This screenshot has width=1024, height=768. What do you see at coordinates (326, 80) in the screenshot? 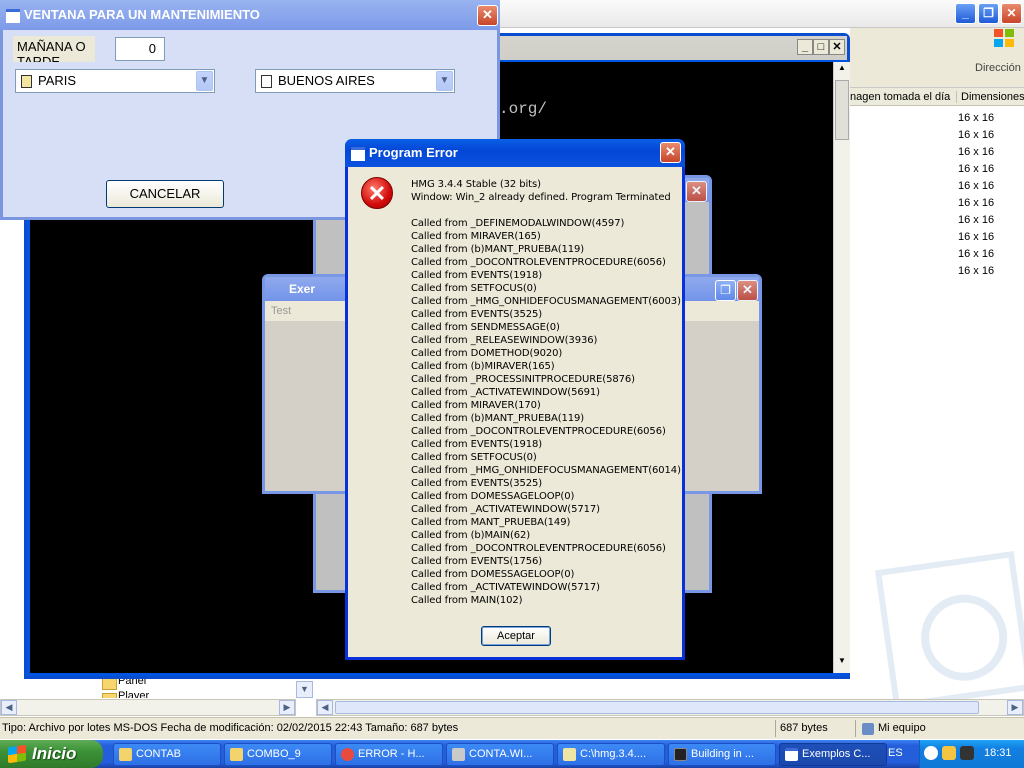
I see `city-combo-2-value: BUENOS AIRES` at bounding box center [326, 80].